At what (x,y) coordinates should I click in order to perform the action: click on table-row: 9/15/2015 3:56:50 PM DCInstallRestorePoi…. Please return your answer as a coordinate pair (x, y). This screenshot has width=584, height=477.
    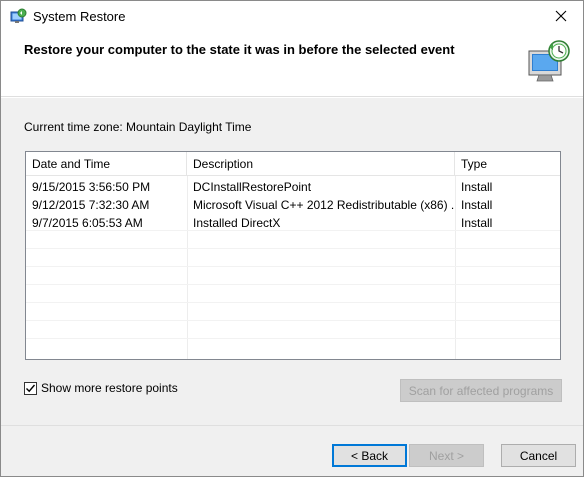
    Looking at the image, I should click on (293, 187).